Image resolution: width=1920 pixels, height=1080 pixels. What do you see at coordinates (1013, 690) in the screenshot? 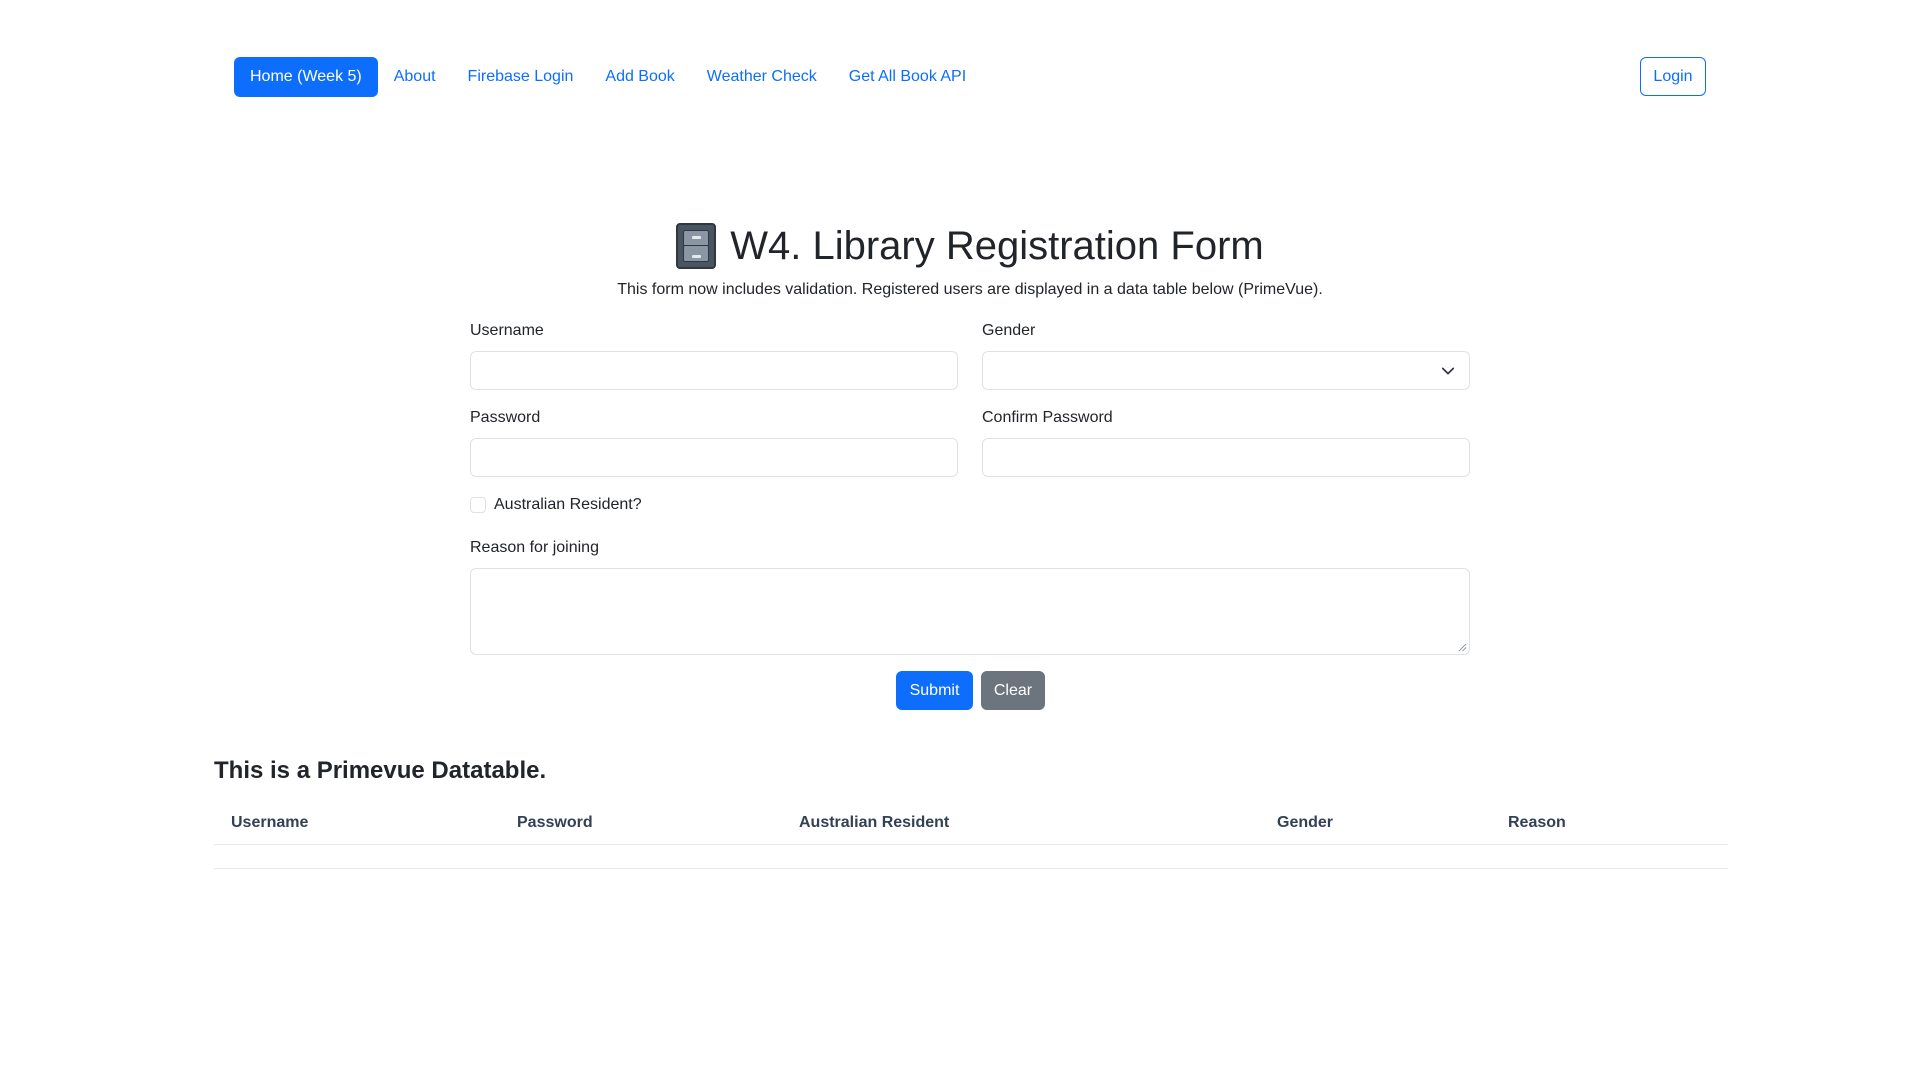
I see `clear-button: Clear` at bounding box center [1013, 690].